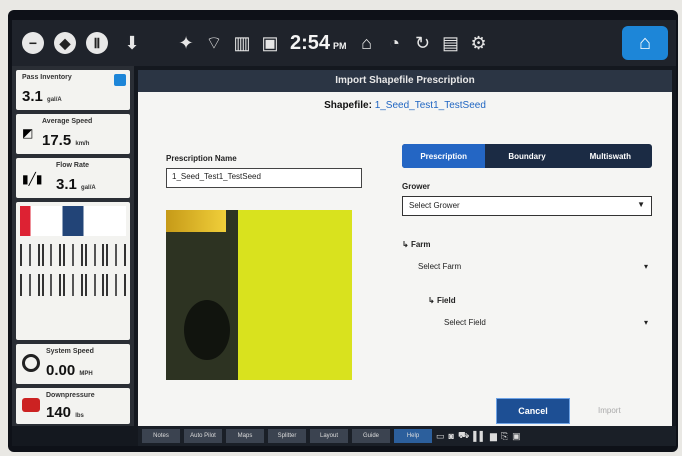  I want to click on tile-flow-rate: ▮╱▮ Flow Rate 3.1 gal/A, so click(73, 178).